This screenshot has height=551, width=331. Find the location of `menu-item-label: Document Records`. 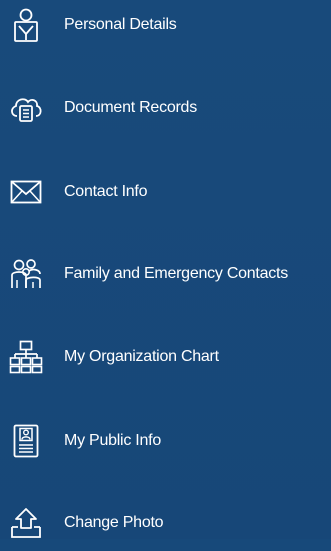

menu-item-label: Document Records is located at coordinates (130, 107).